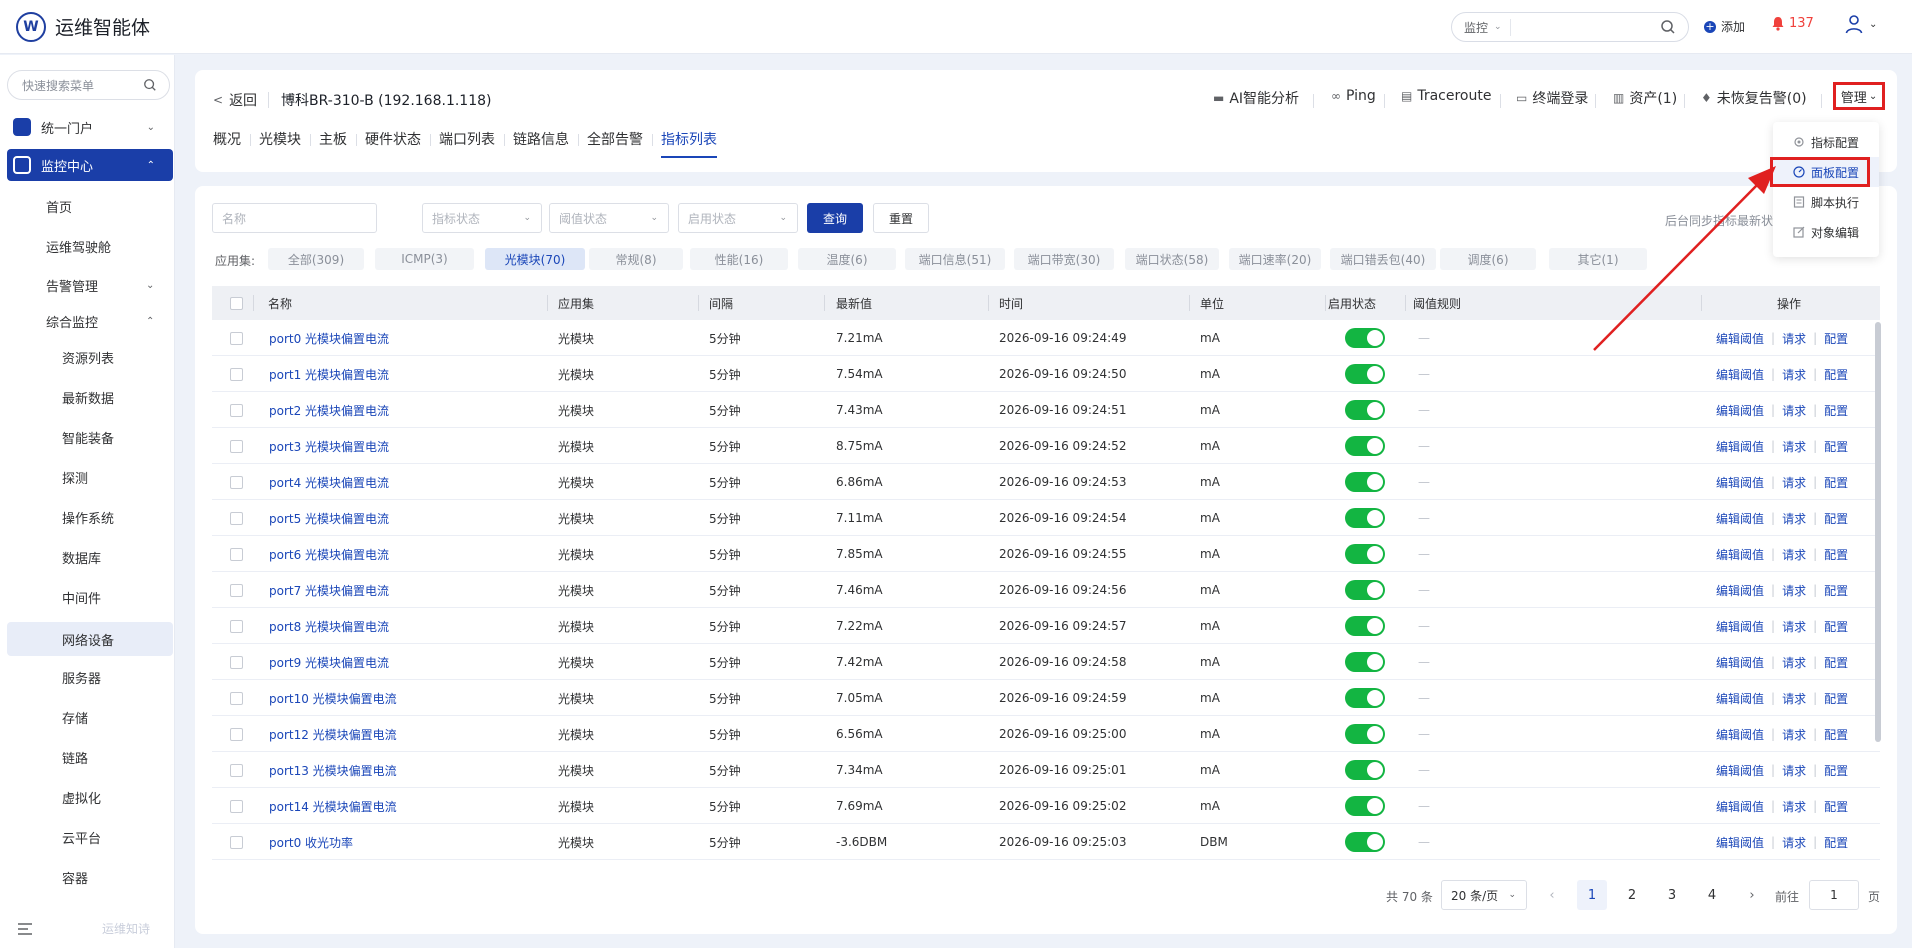 This screenshot has height=948, width=1912. Describe the element at coordinates (88, 517) in the screenshot. I see `sidebar-item-os: 操作系统` at that location.